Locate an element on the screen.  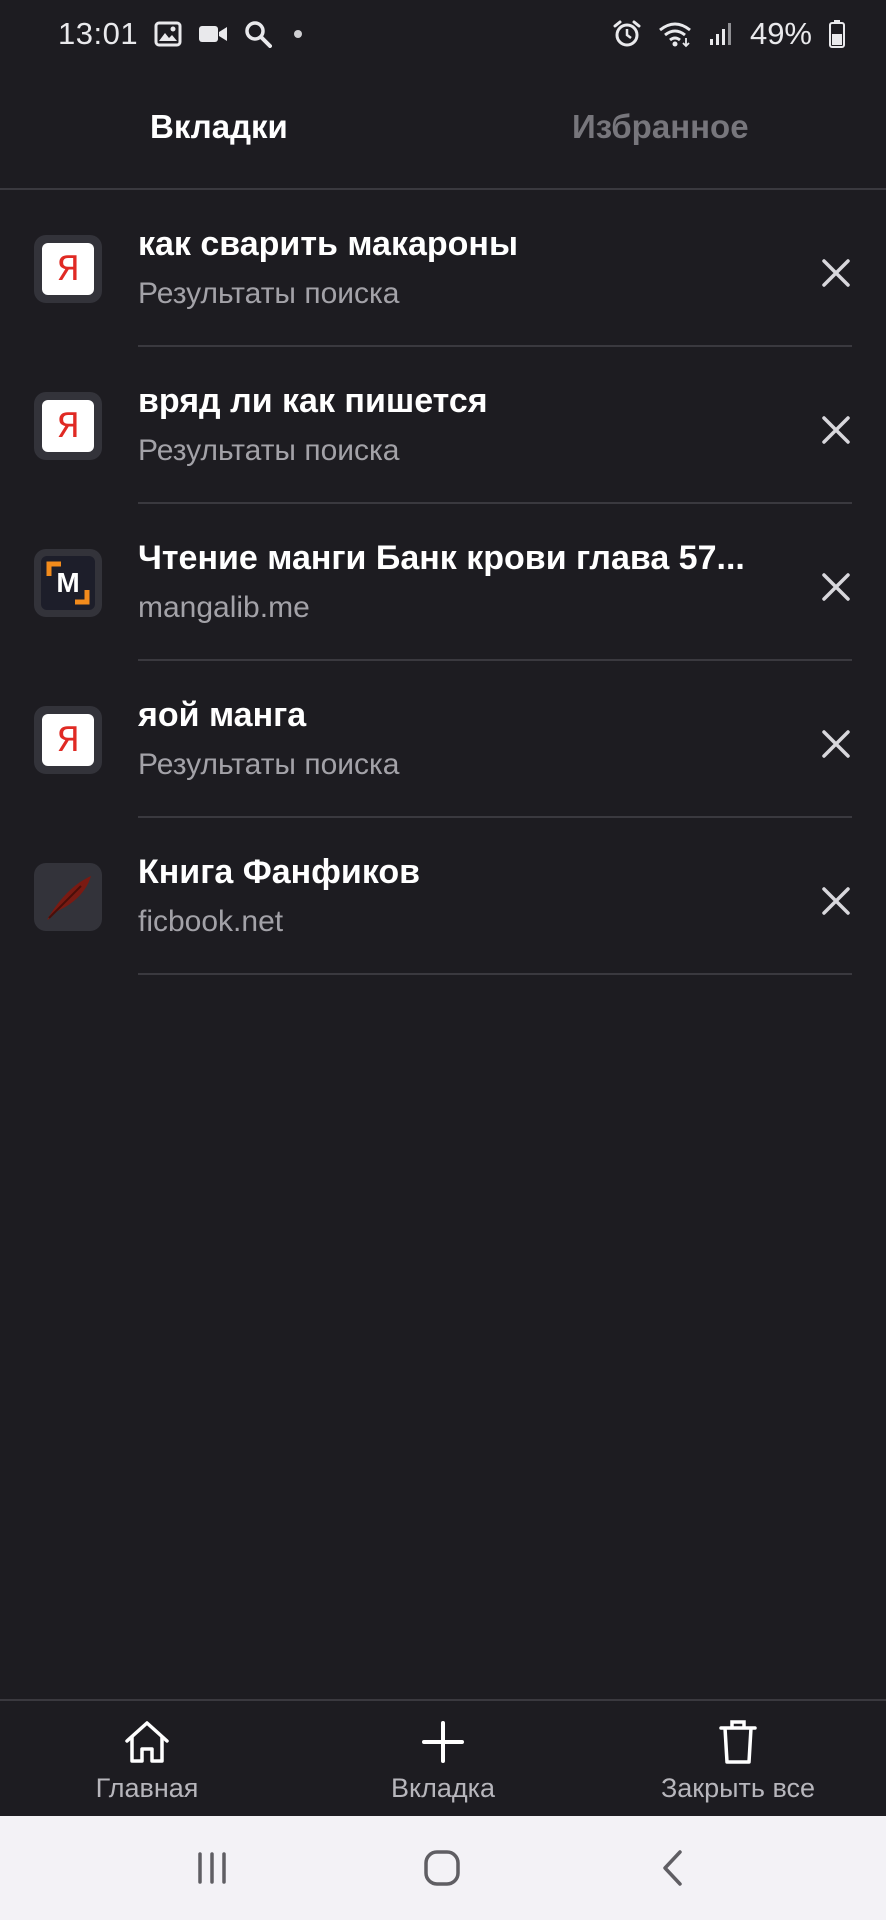
new-tab-button: Вкладка is located at coordinates (443, 1759).